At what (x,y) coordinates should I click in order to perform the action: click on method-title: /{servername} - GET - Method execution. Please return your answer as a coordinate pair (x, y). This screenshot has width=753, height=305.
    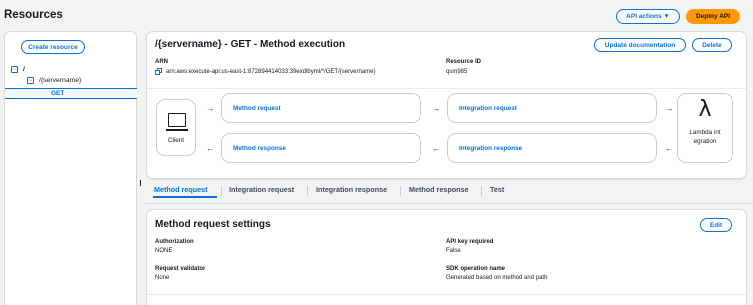
    Looking at the image, I should click on (250, 44).